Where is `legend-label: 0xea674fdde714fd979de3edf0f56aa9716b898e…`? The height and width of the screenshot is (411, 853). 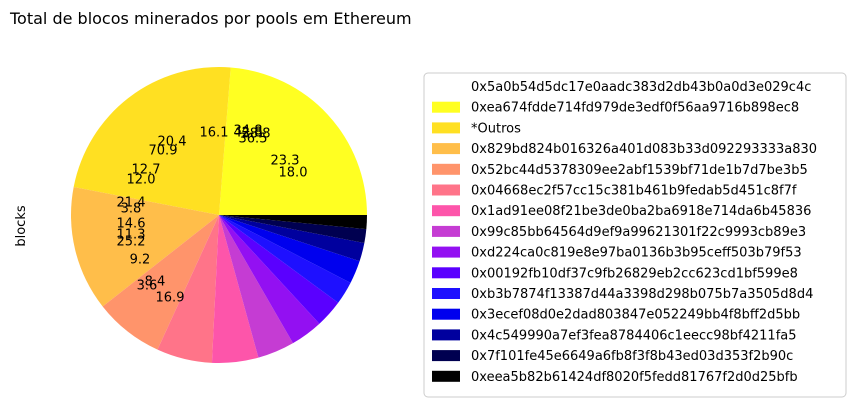 legend-label: 0xea674fdde714fd979de3edf0f56aa9716b898e… is located at coordinates (635, 108).